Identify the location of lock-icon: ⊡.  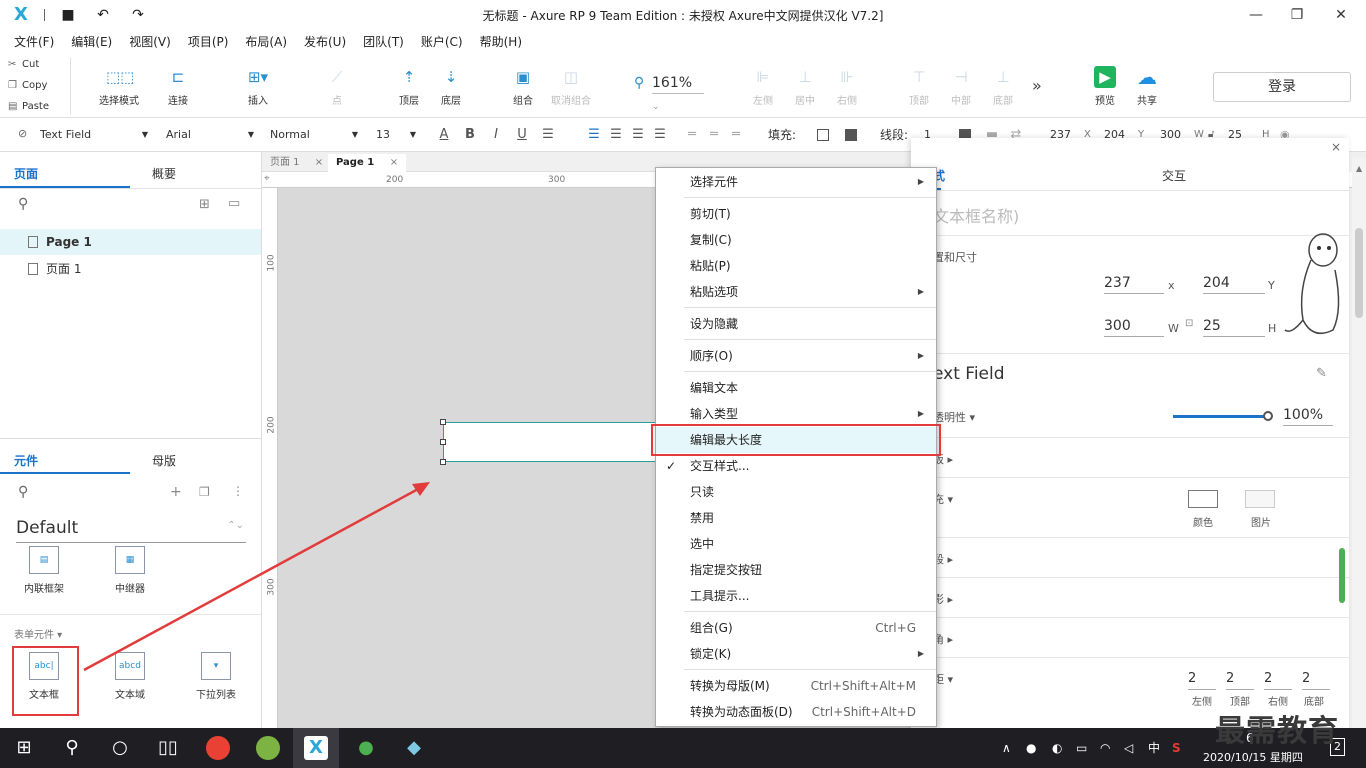
(1189, 323).